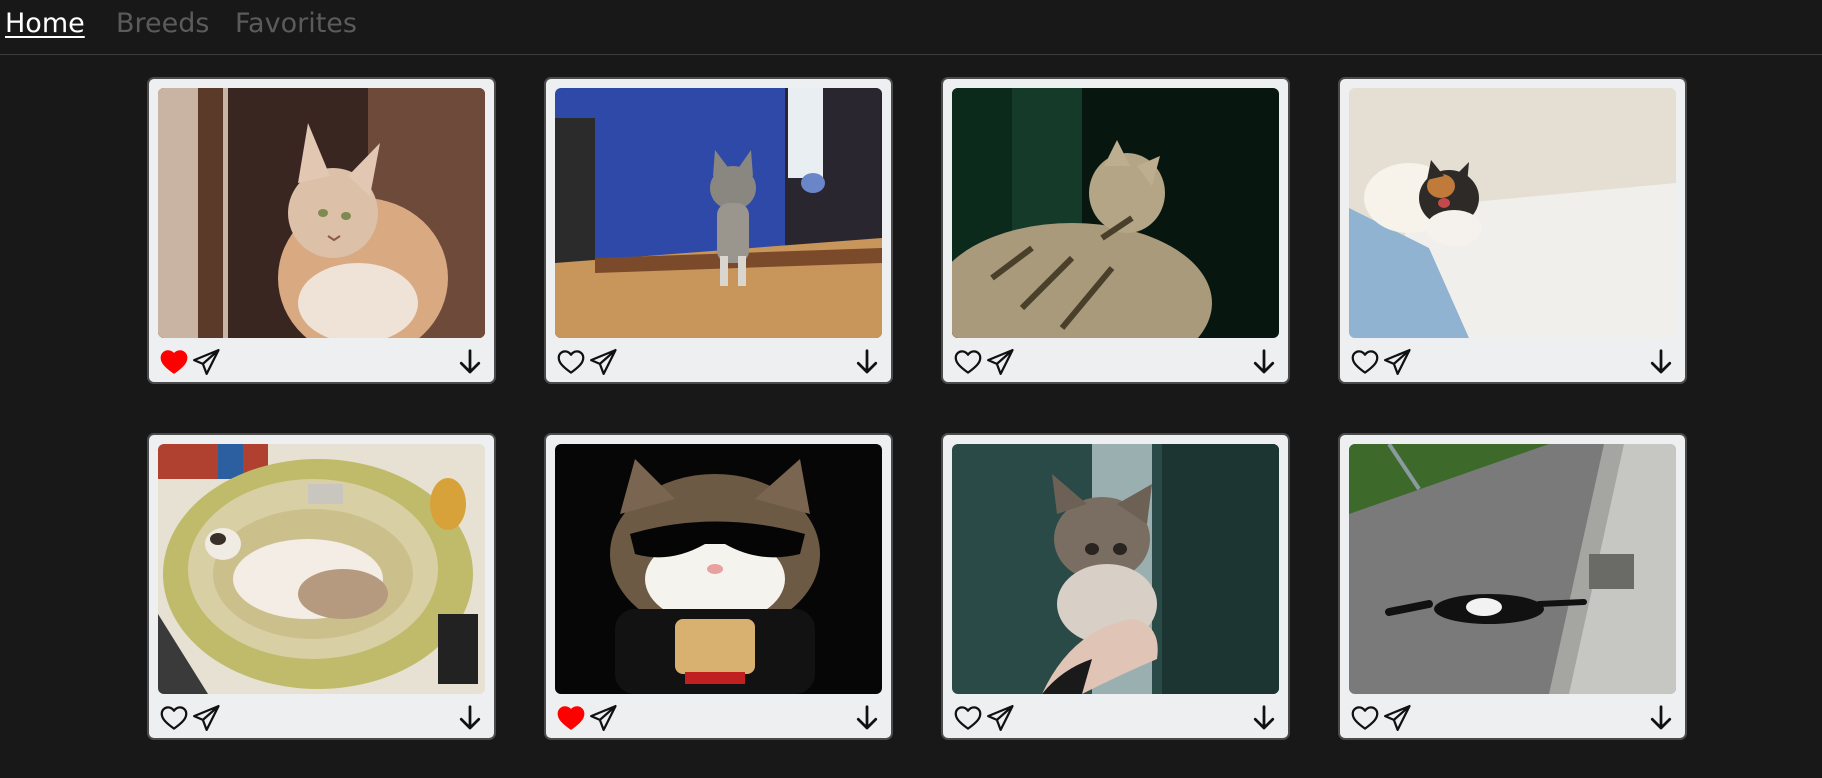 Image resolution: width=1822 pixels, height=778 pixels. What do you see at coordinates (45, 24) in the screenshot?
I see `nav-home: Home` at bounding box center [45, 24].